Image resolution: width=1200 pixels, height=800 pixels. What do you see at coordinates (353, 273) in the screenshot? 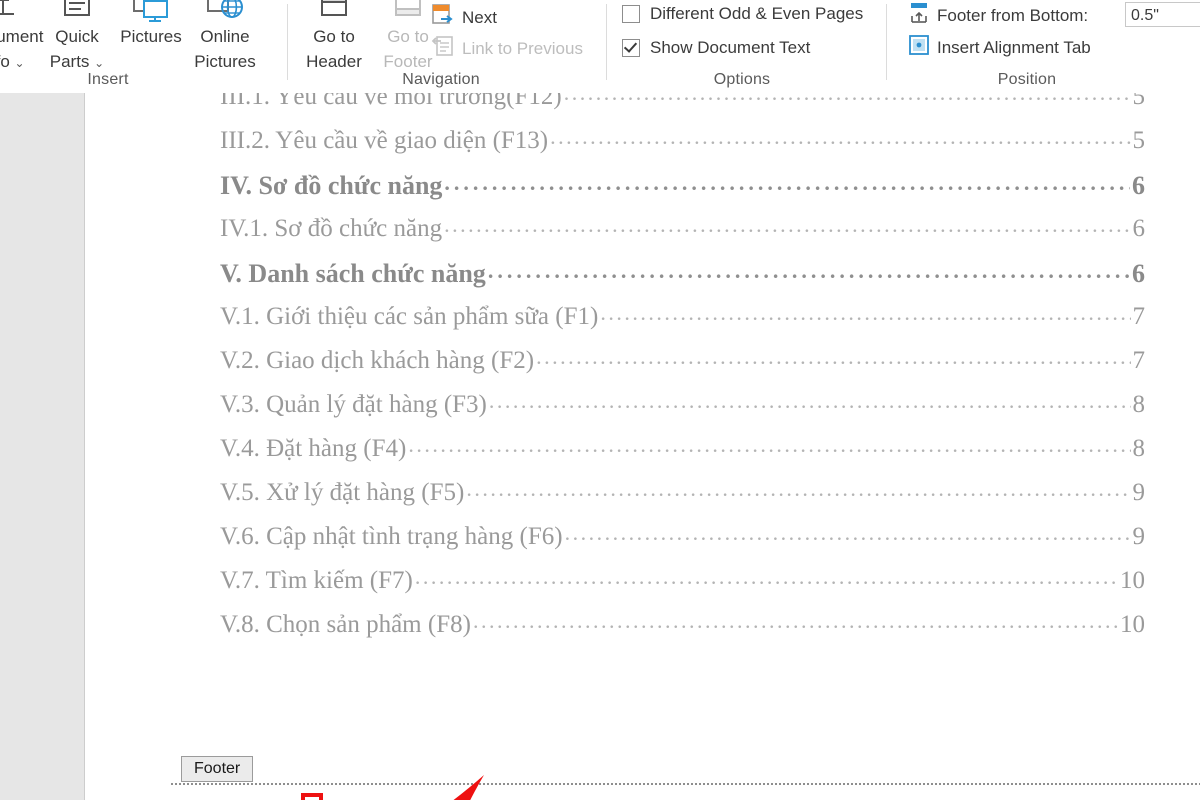
I see `toc-entry-label: V. Danh sách chức năng` at bounding box center [353, 273].